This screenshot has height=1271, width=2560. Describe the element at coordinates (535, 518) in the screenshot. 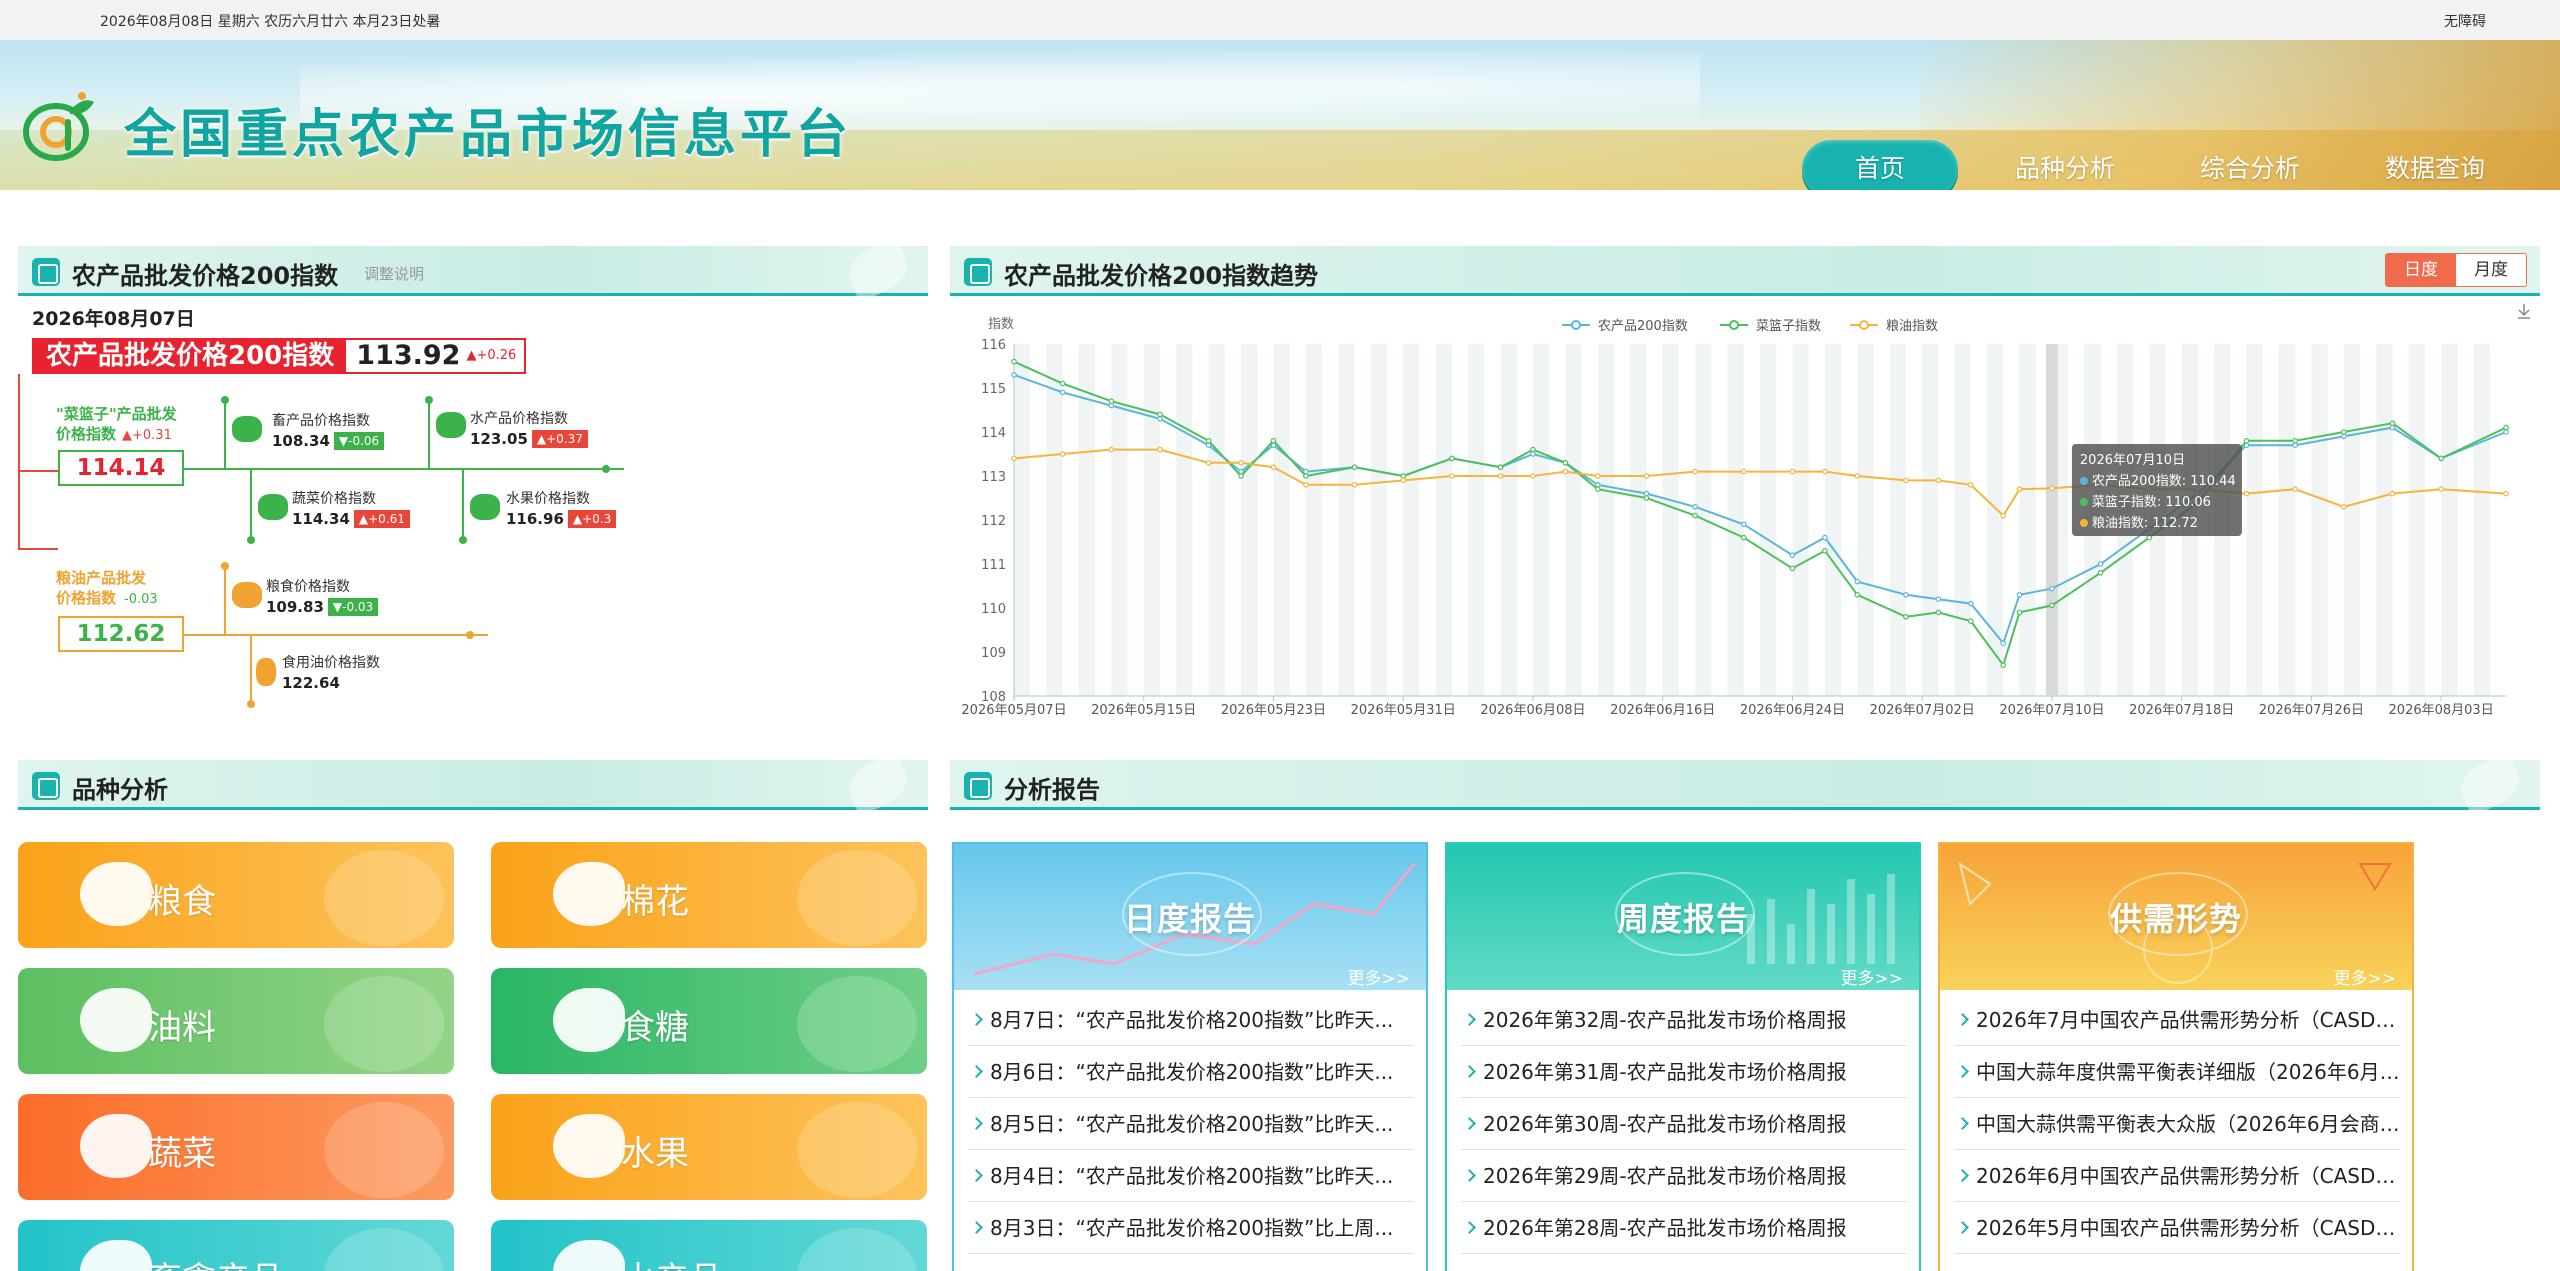

I see `fruit-index-value: 116.96` at that location.